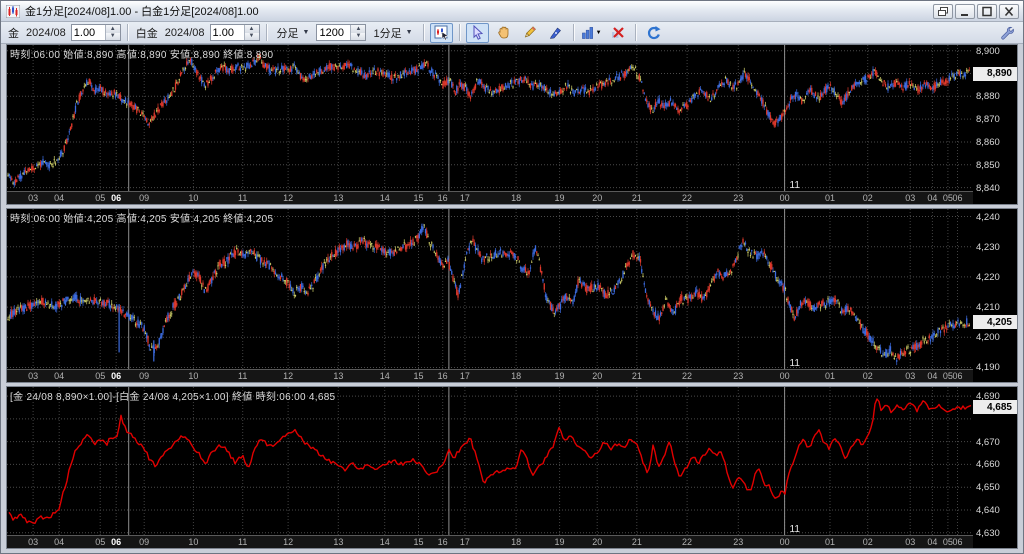 The image size is (1024, 554). Describe the element at coordinates (555, 33) in the screenshot. I see `pen-annotate-tool-button` at that location.